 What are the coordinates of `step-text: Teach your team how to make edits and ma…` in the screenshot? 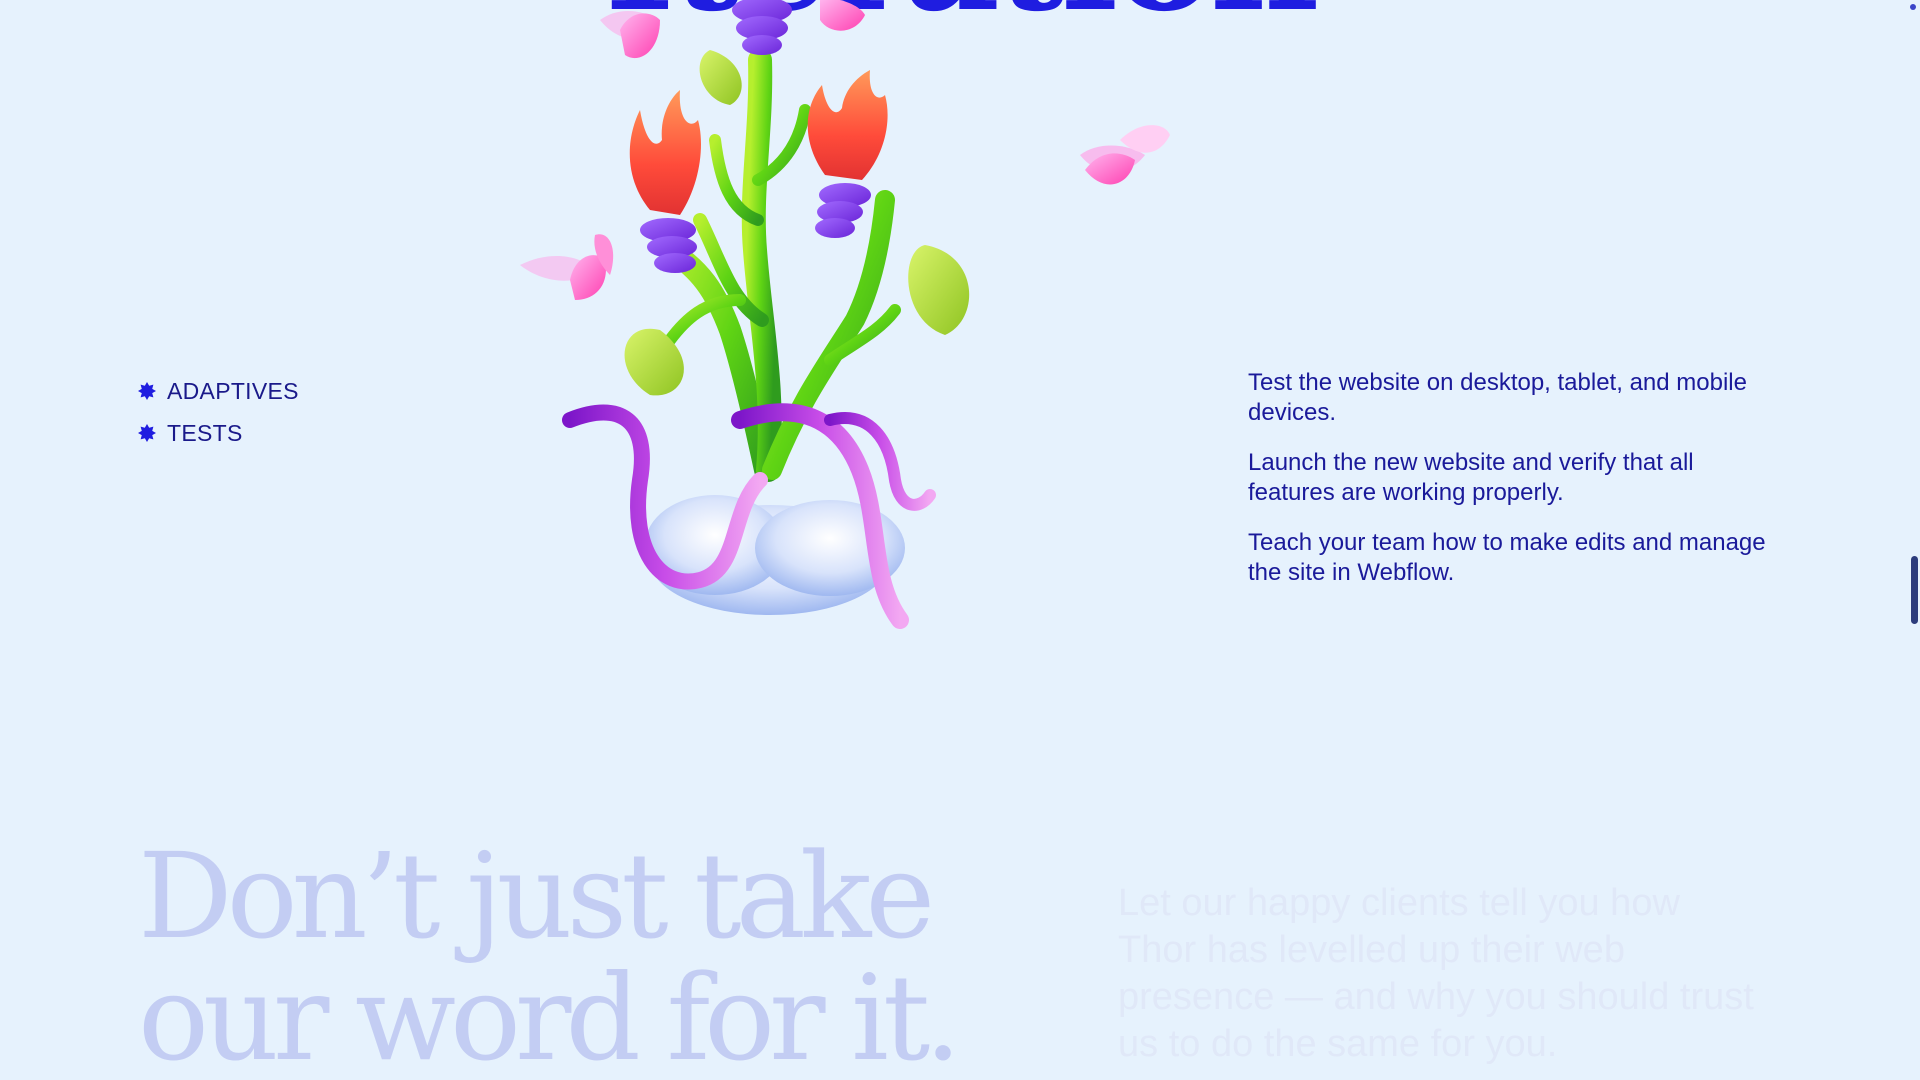 It's located at (1507, 557).